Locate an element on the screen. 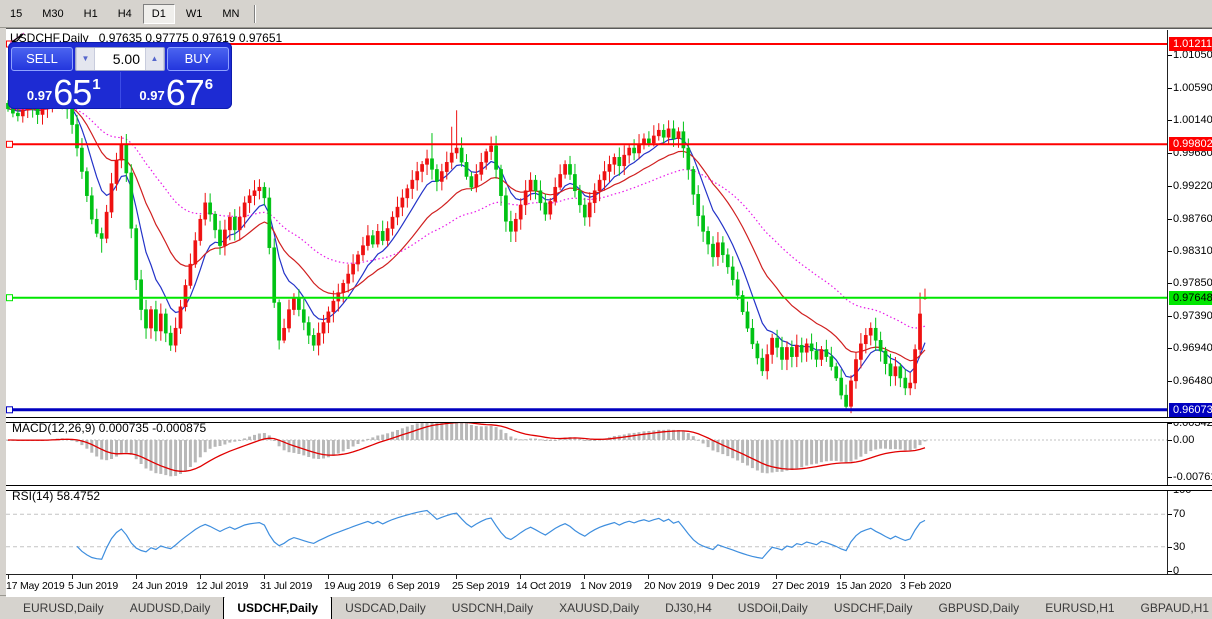  level-handle-support is located at coordinates (9, 410).